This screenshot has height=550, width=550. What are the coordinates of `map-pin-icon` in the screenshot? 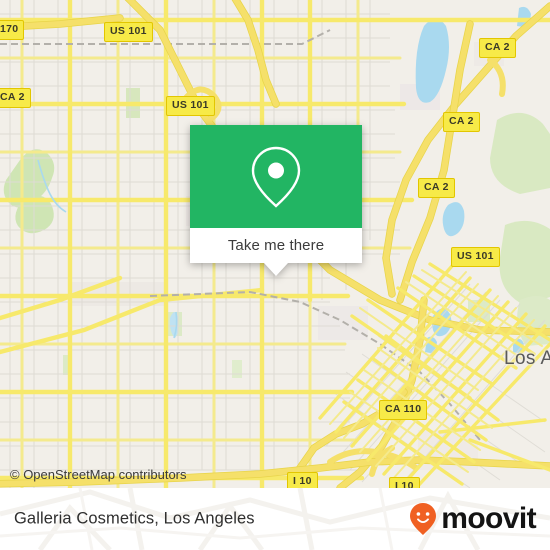 It's located at (276, 177).